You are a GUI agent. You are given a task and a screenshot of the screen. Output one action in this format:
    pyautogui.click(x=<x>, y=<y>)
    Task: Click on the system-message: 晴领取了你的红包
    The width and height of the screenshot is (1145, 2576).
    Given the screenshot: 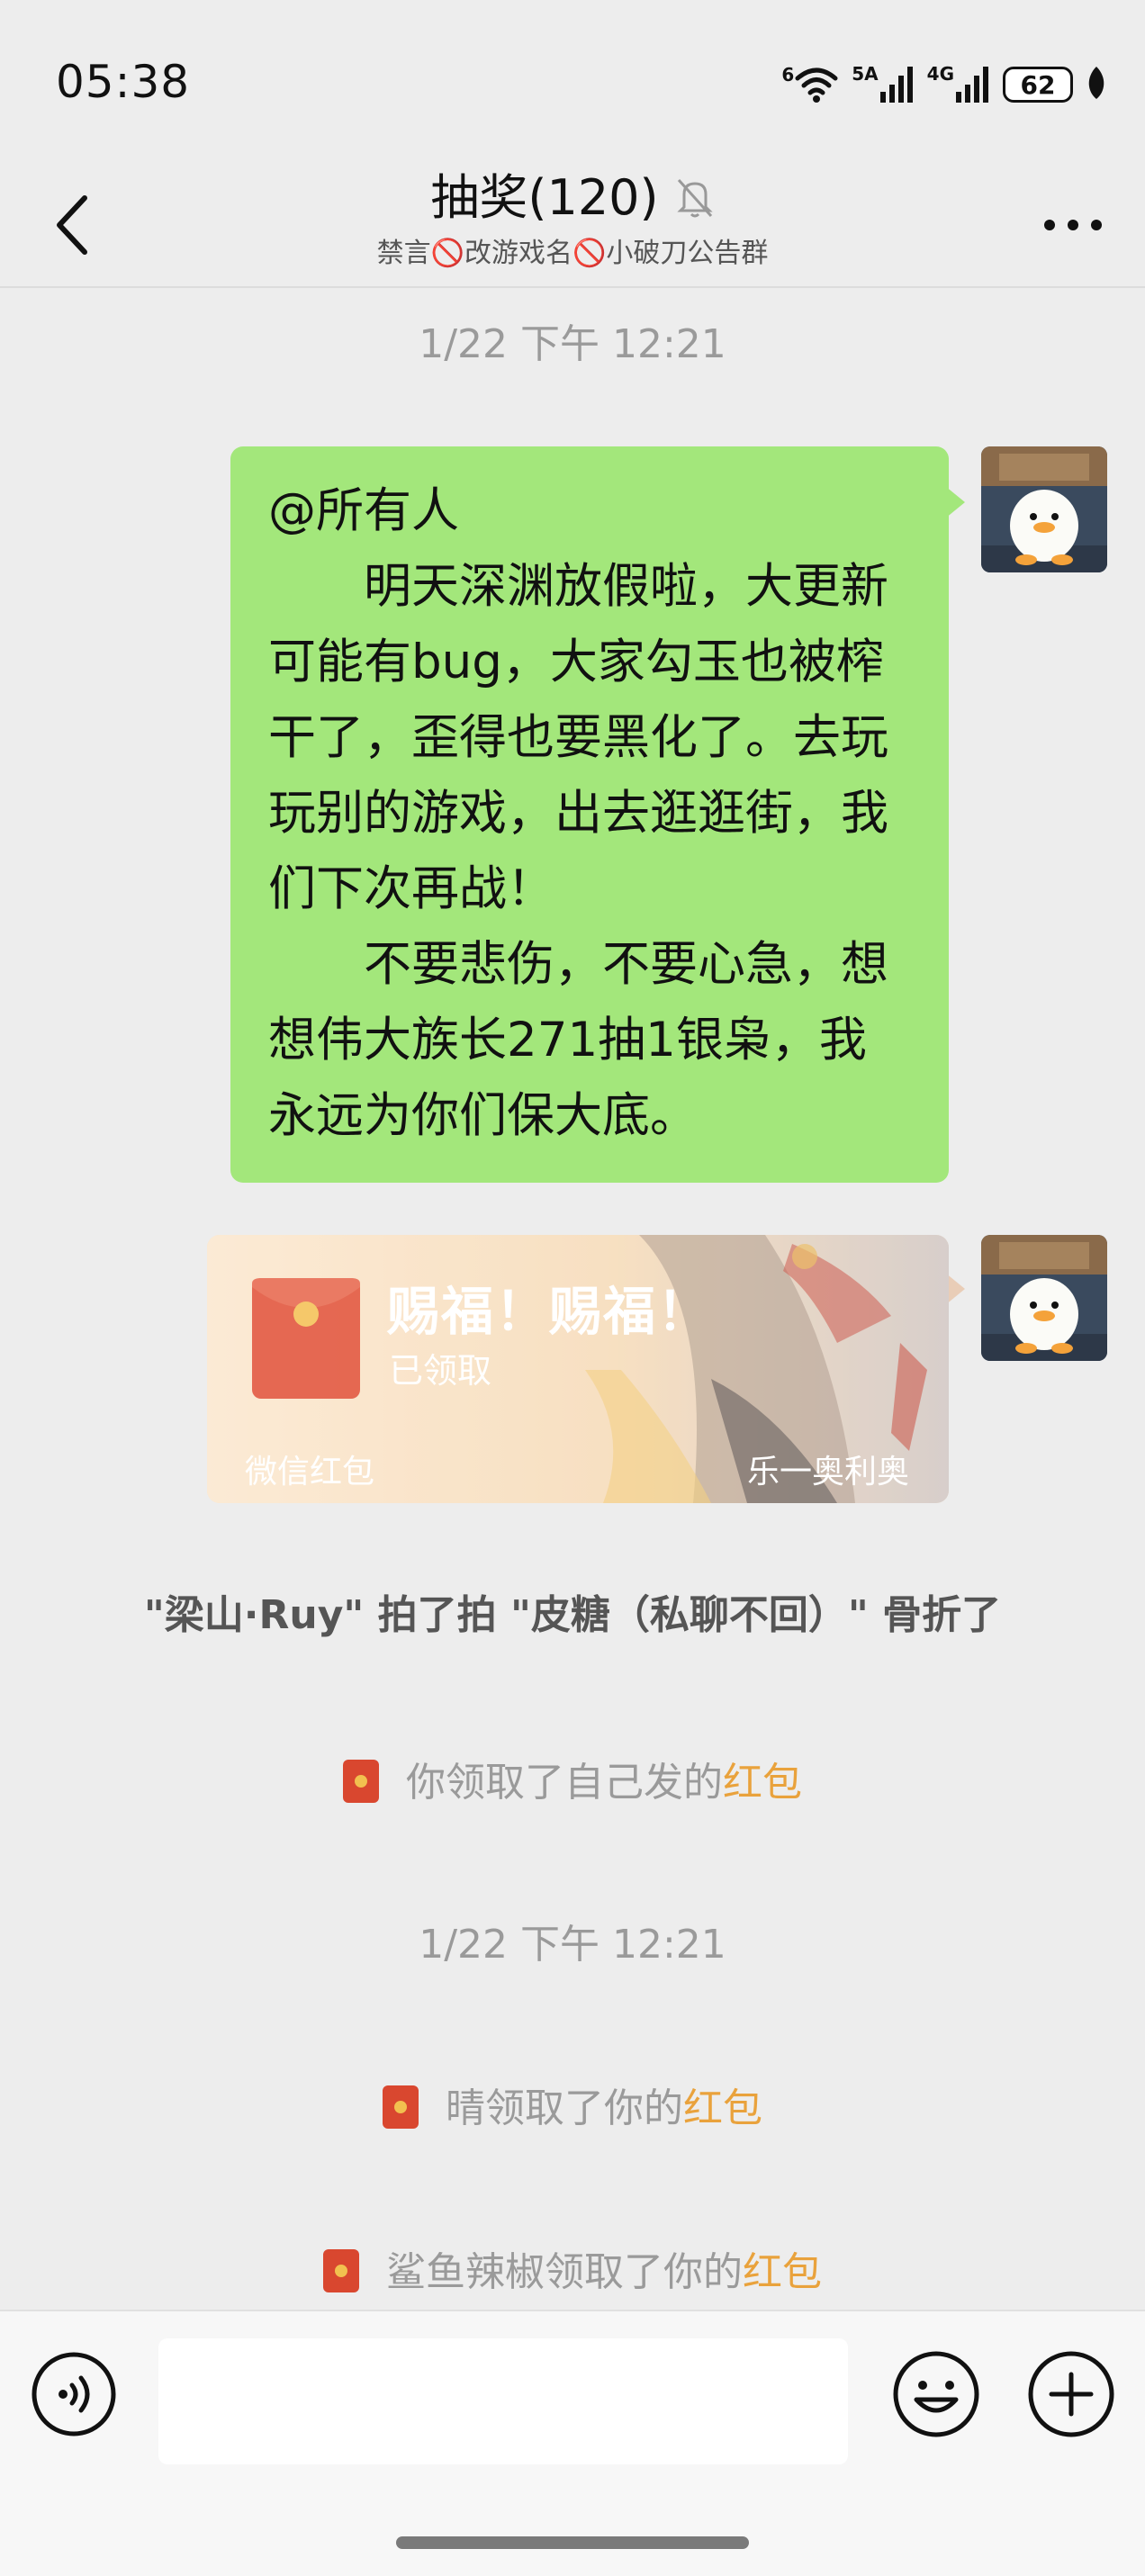 What is the action you would take?
    pyautogui.click(x=572, y=2104)
    